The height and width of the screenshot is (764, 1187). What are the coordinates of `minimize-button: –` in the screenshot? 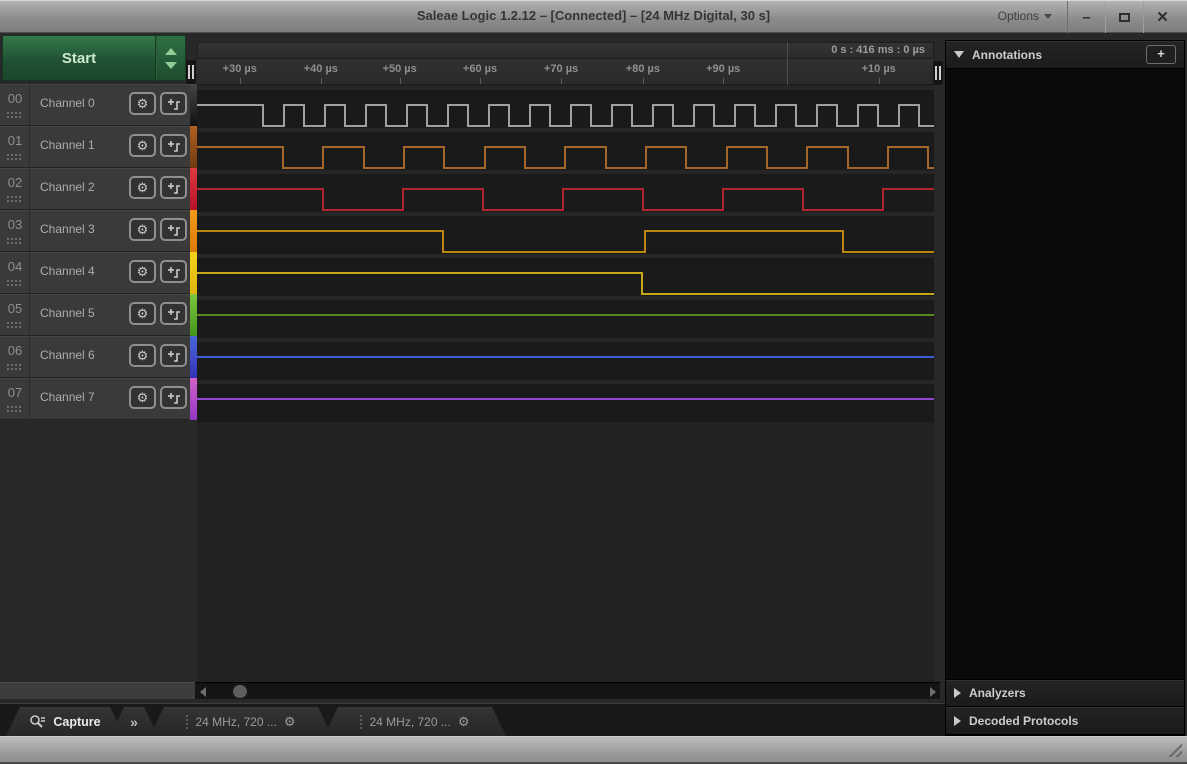 It's located at (1086, 17).